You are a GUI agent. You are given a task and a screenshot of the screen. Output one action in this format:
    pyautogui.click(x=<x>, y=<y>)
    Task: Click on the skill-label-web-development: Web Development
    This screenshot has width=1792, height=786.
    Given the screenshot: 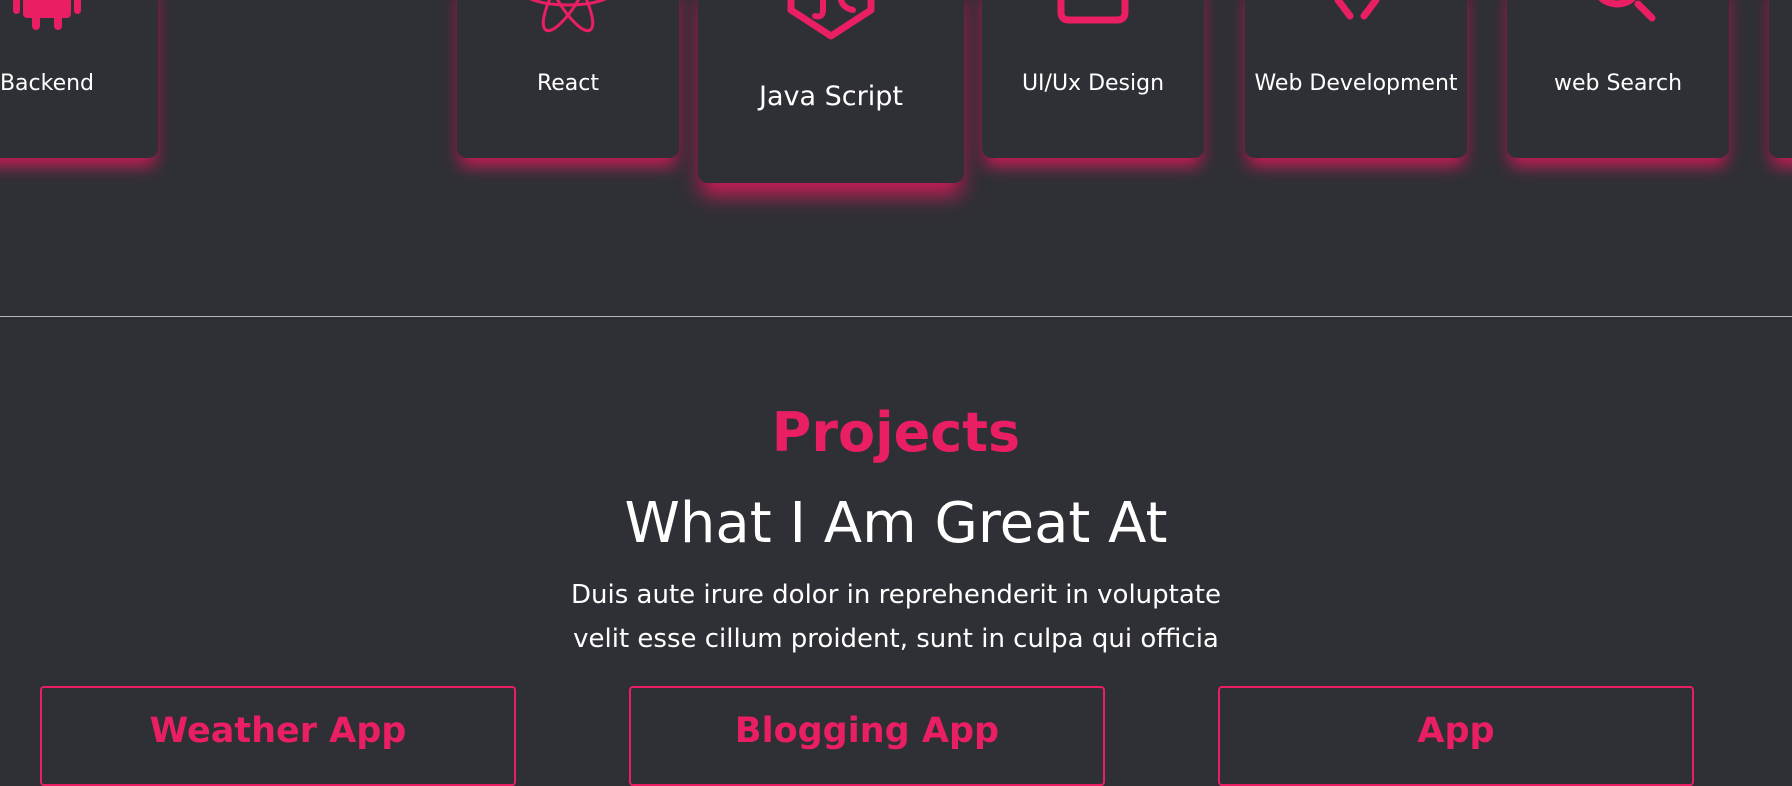 What is the action you would take?
    pyautogui.click(x=1356, y=83)
    